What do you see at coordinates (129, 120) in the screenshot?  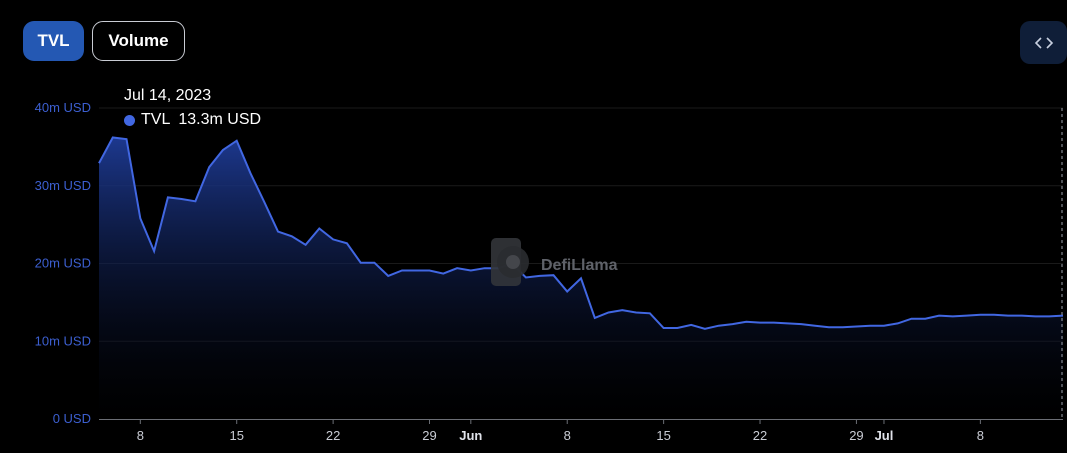 I see `series-dot-icon` at bounding box center [129, 120].